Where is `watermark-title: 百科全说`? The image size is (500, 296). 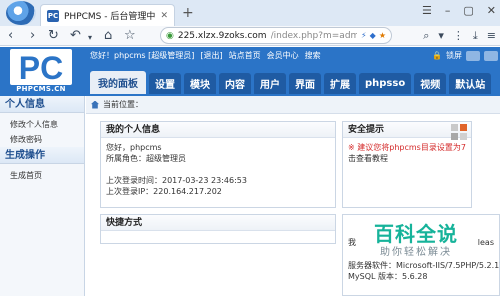
watermark-title: 百科全说 is located at coordinates (416, 234).